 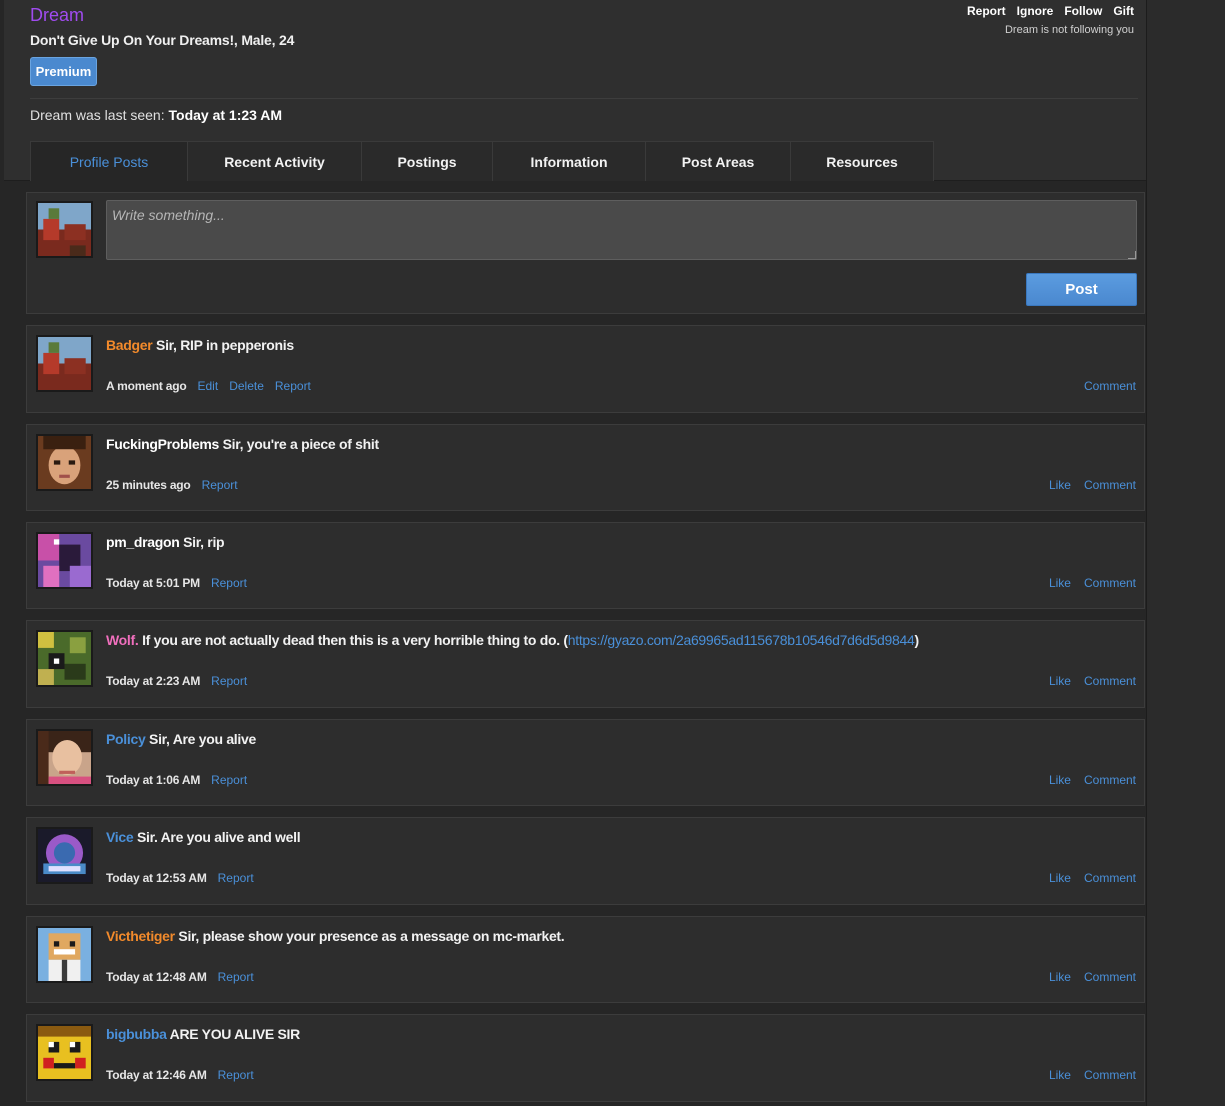 What do you see at coordinates (148, 485) in the screenshot?
I see `post-timestamp: 25 minutes ago` at bounding box center [148, 485].